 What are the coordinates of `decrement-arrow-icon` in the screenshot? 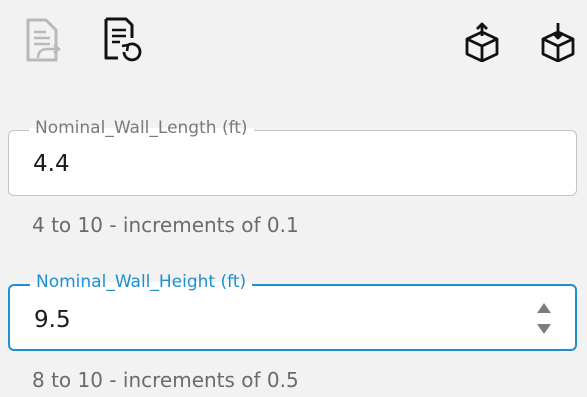 It's located at (544, 329).